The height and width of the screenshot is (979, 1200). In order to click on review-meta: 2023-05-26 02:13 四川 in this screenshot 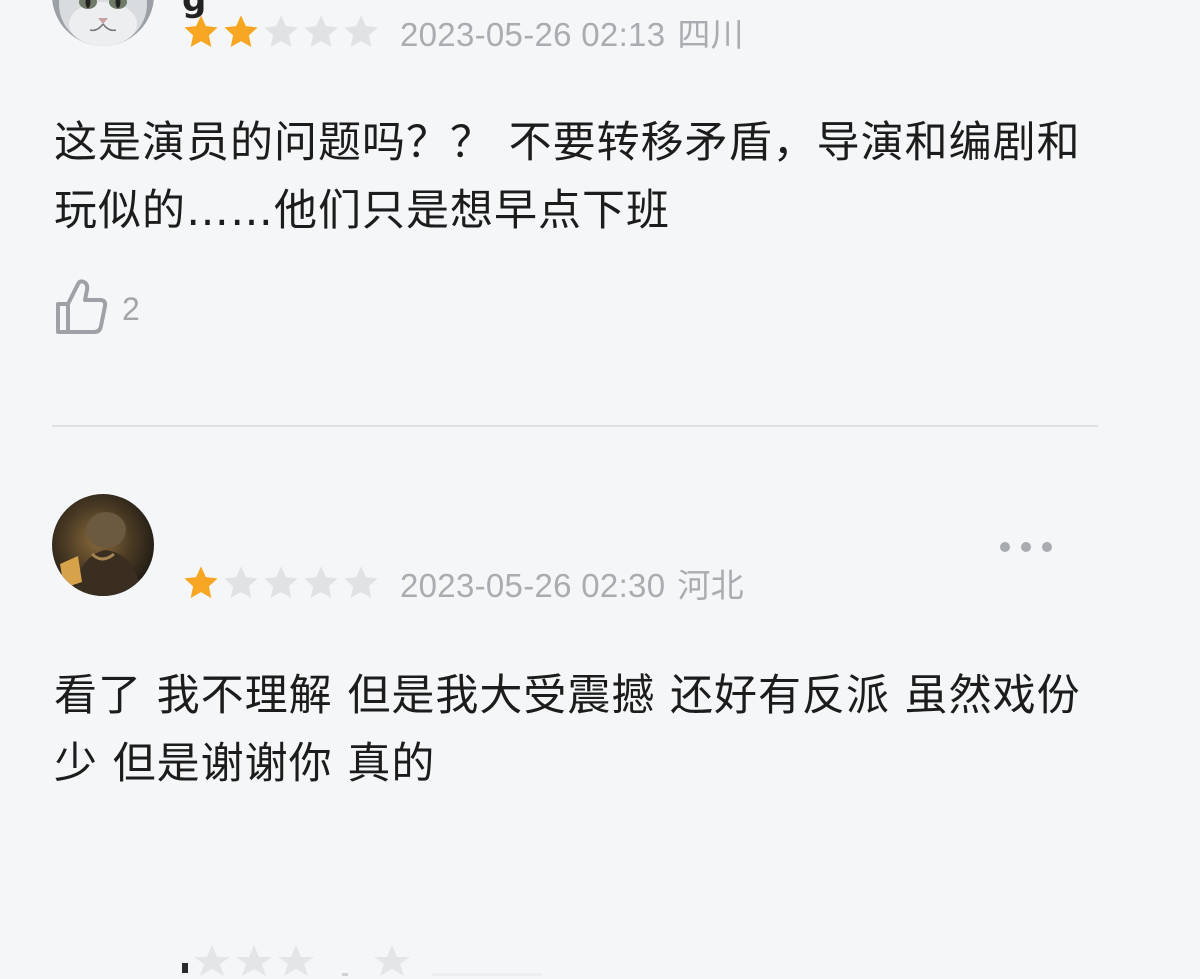, I will do `click(572, 32)`.